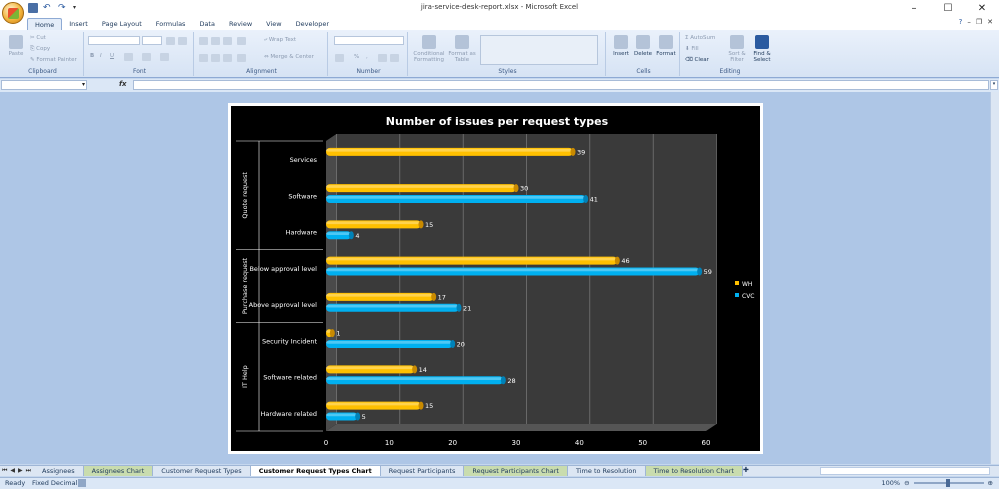  What do you see at coordinates (979, 22) in the screenshot?
I see `ribbon-restore-icon: ❐` at bounding box center [979, 22].